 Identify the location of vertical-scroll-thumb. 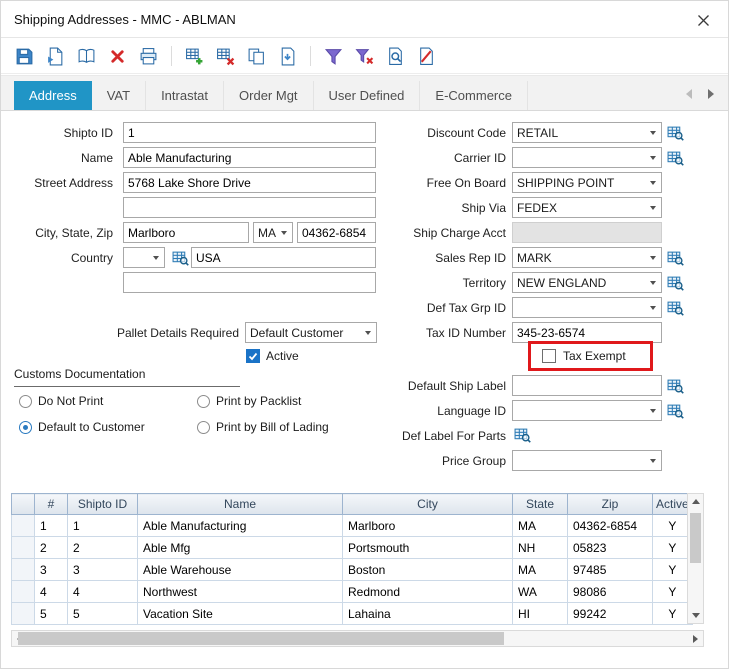
(695, 538).